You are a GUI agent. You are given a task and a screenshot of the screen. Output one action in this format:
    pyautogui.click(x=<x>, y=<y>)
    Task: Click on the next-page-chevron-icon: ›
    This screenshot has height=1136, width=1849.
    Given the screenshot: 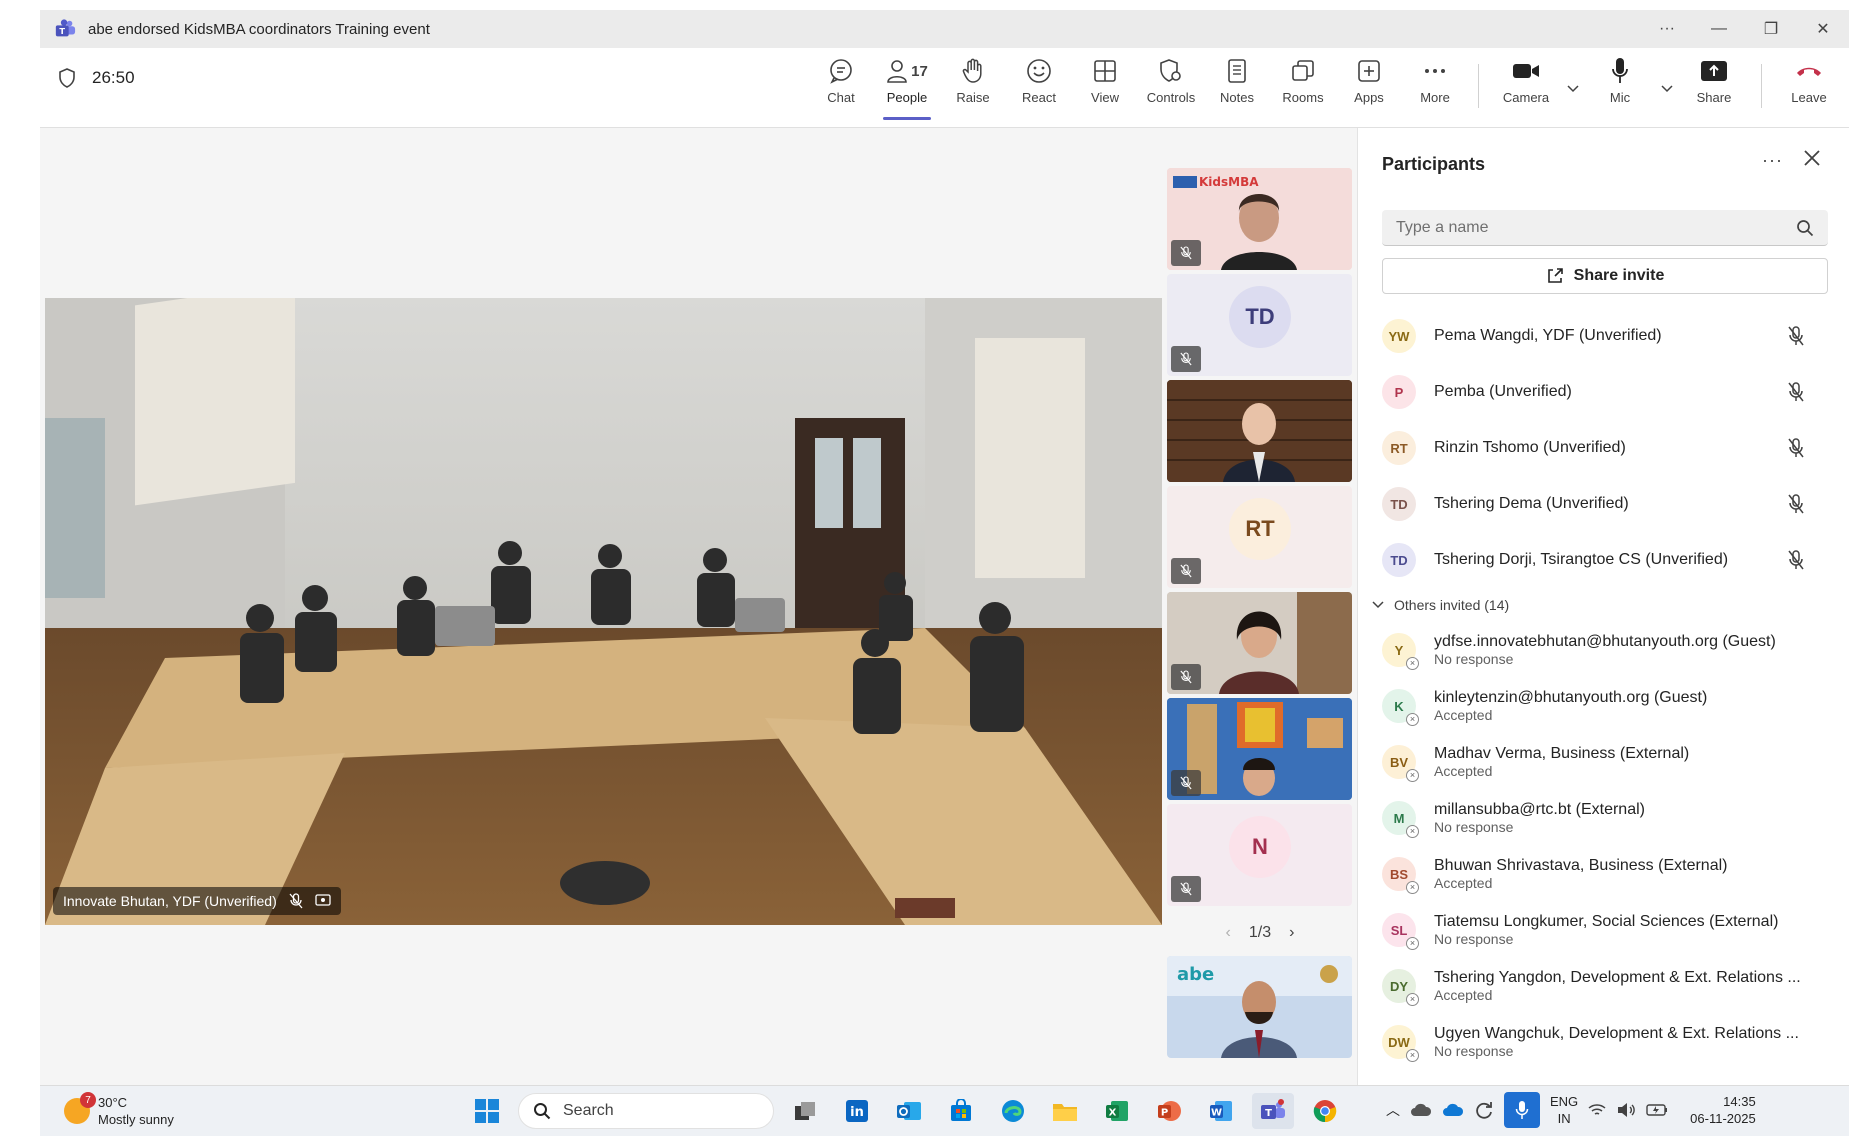 What is the action you would take?
    pyautogui.click(x=1291, y=933)
    